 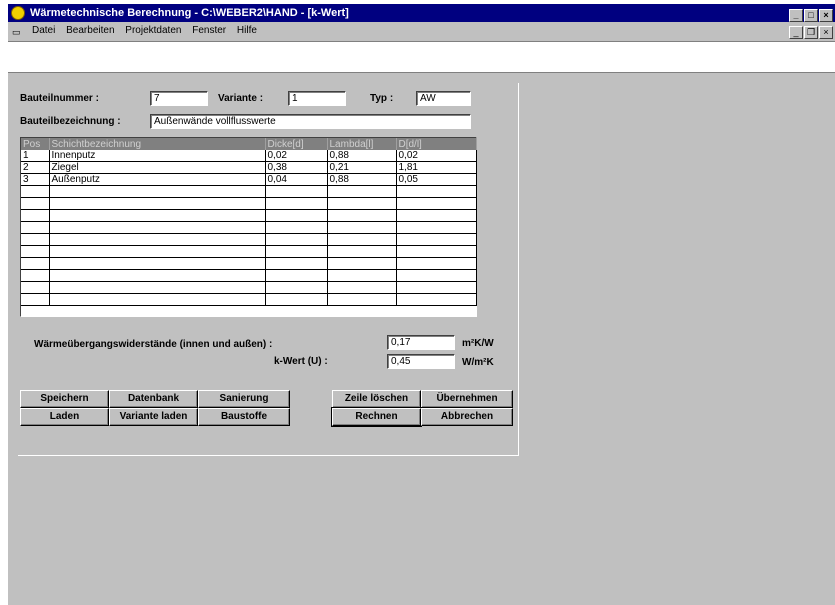 What do you see at coordinates (43, 30) in the screenshot?
I see `menu-datei: Datei` at bounding box center [43, 30].